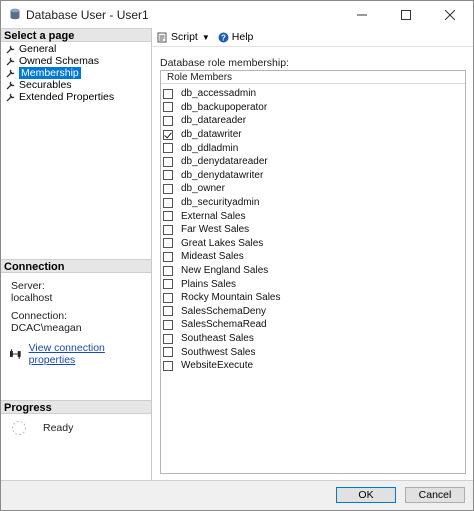 Image resolution: width=474 pixels, height=511 pixels. Describe the element at coordinates (215, 325) in the screenshot. I see `role-row: SalesSchemaRead` at that location.